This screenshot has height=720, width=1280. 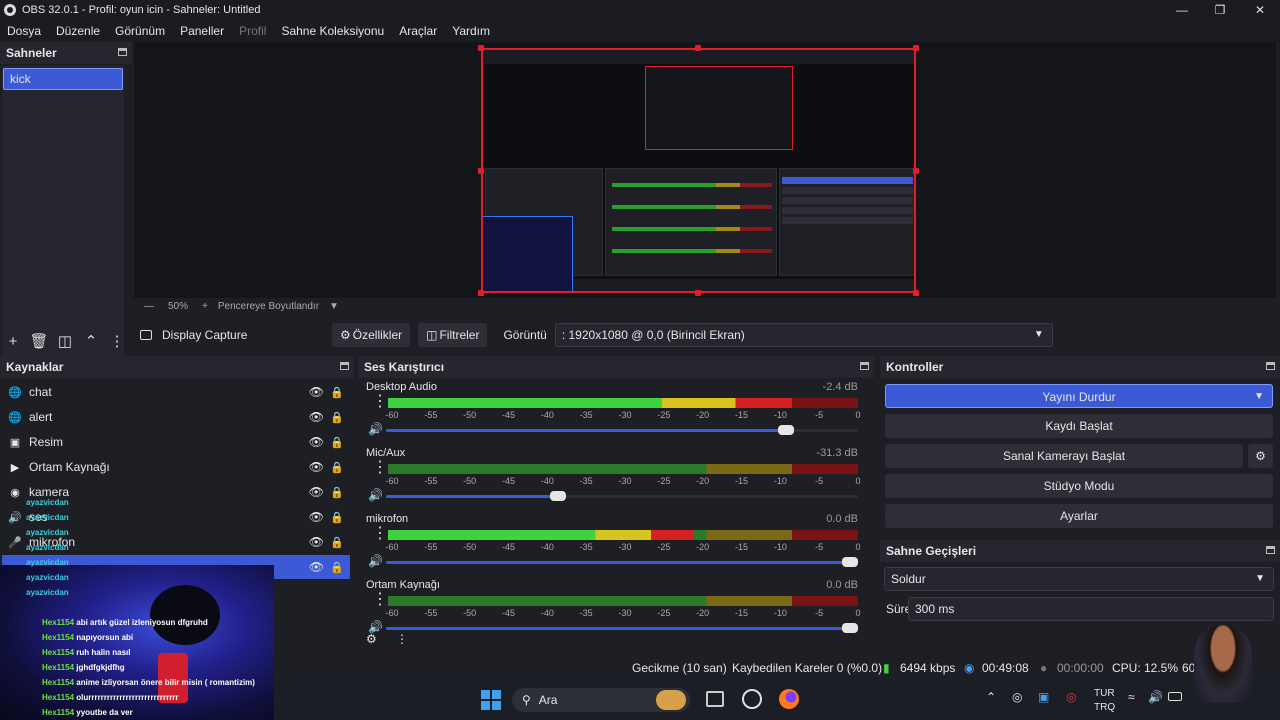 I want to click on fit-to-window-label: Pencereye Boyutlandır, so click(x=268, y=306).